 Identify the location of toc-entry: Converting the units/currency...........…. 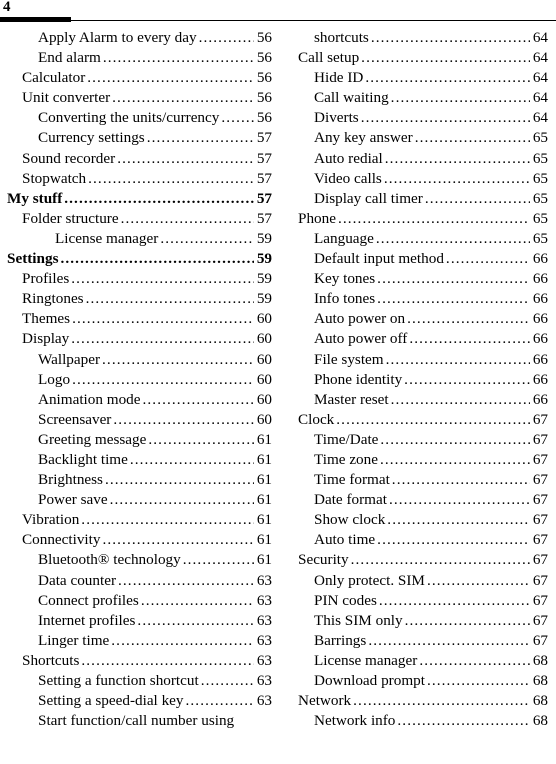
(137, 118).